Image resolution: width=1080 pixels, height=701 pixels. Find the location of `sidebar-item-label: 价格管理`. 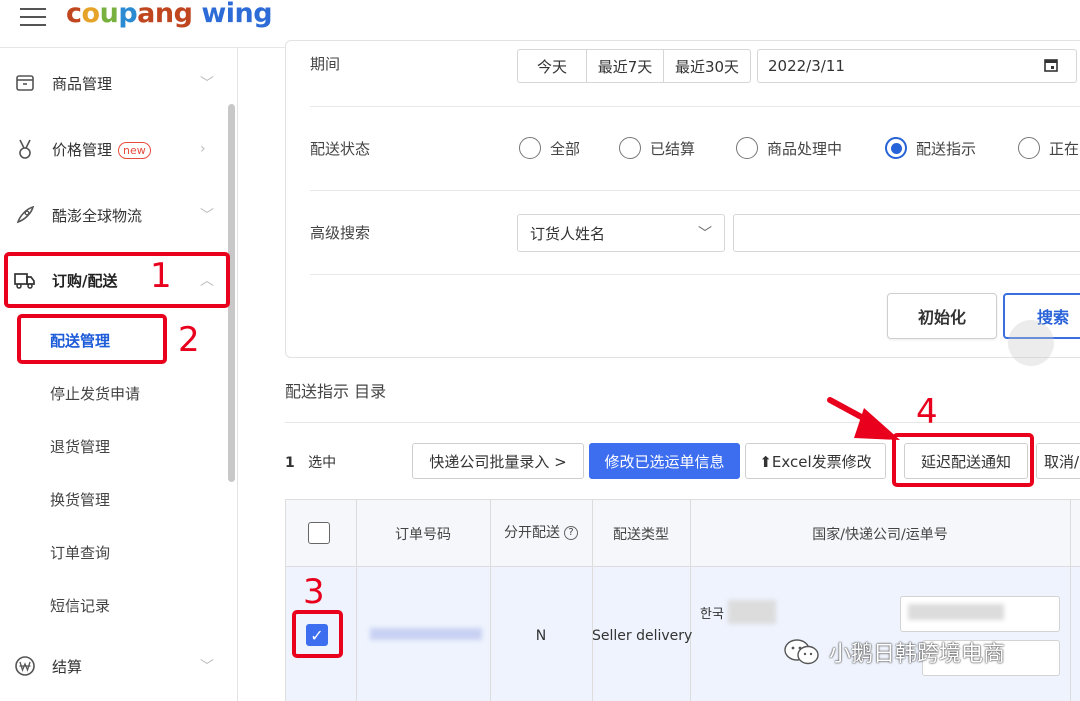

sidebar-item-label: 价格管理 is located at coordinates (82, 149).